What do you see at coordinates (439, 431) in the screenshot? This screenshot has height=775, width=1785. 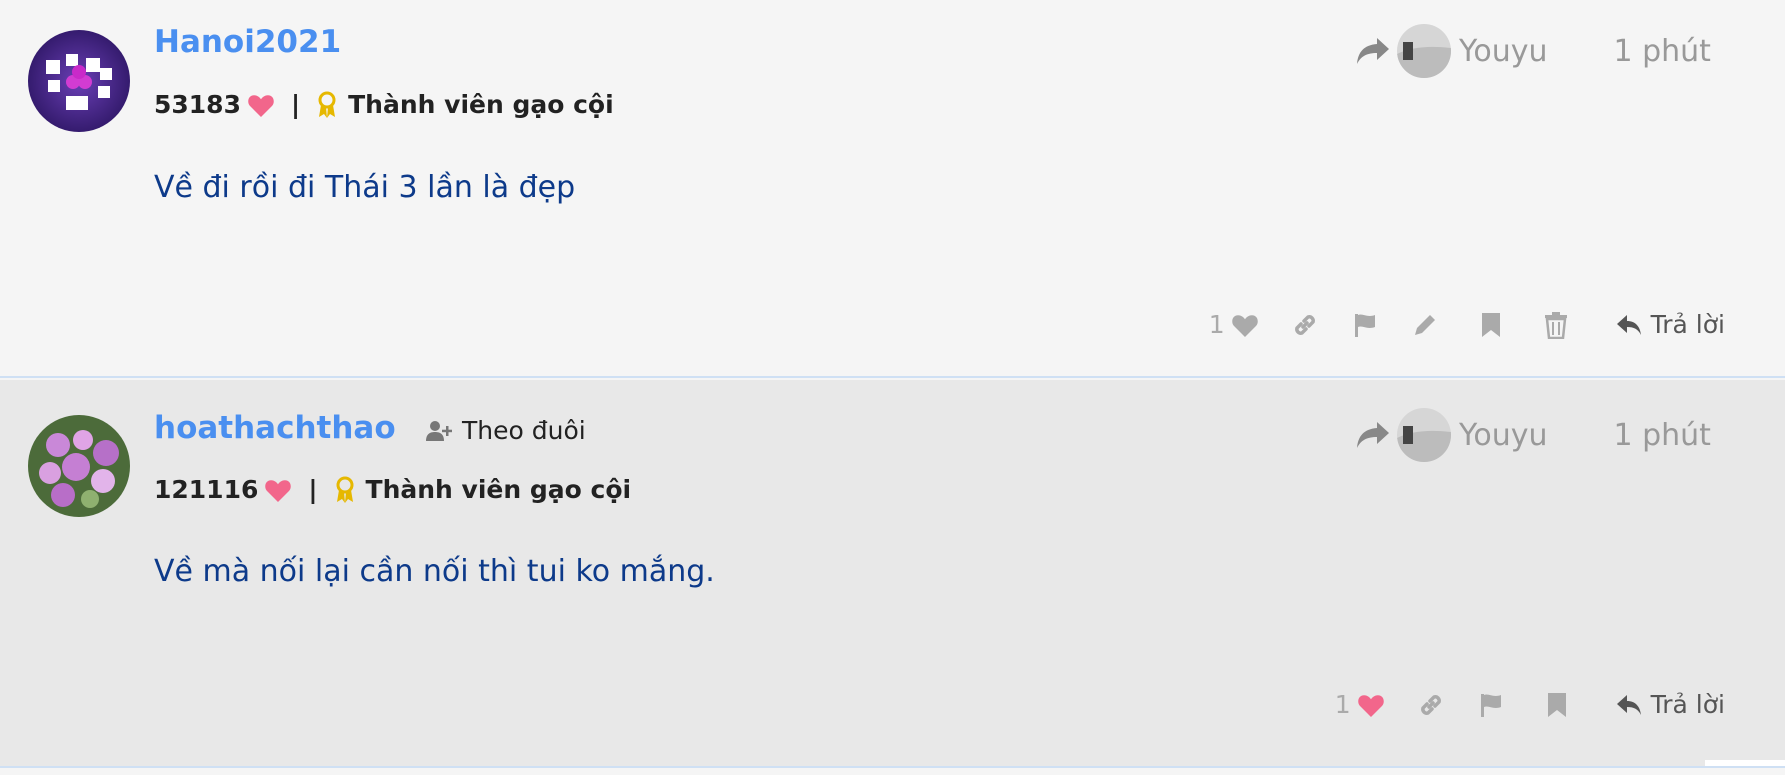 I see `add-user-icon` at bounding box center [439, 431].